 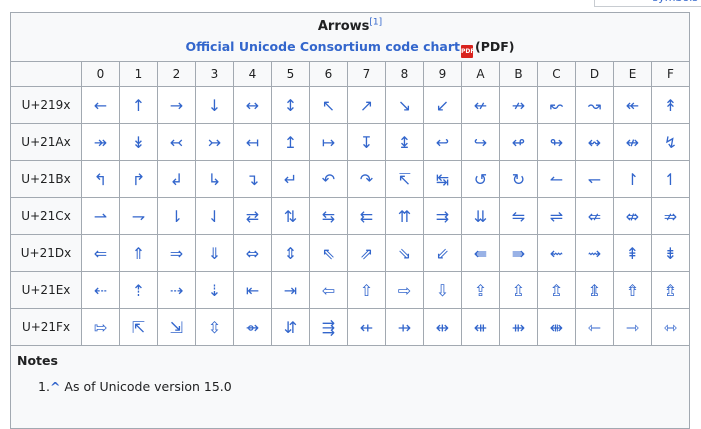 What do you see at coordinates (518, 216) in the screenshot?
I see `character-cell: ⇋` at bounding box center [518, 216].